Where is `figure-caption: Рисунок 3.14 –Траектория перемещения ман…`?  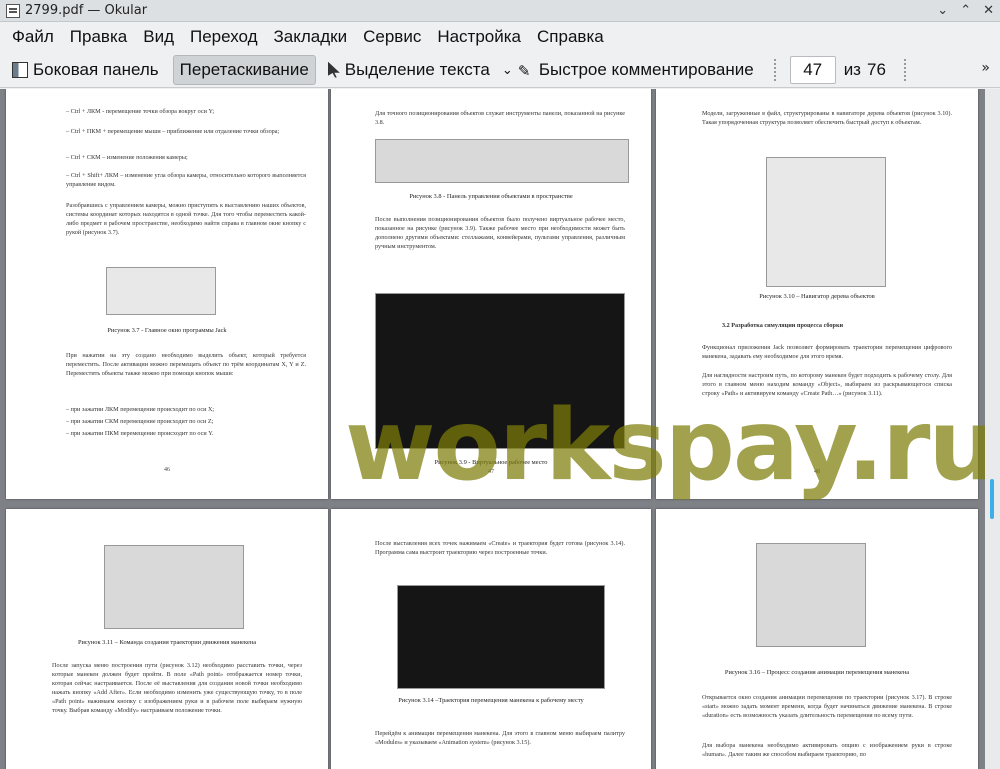 figure-caption: Рисунок 3.14 –Траектория перемещения ман… is located at coordinates (491, 700).